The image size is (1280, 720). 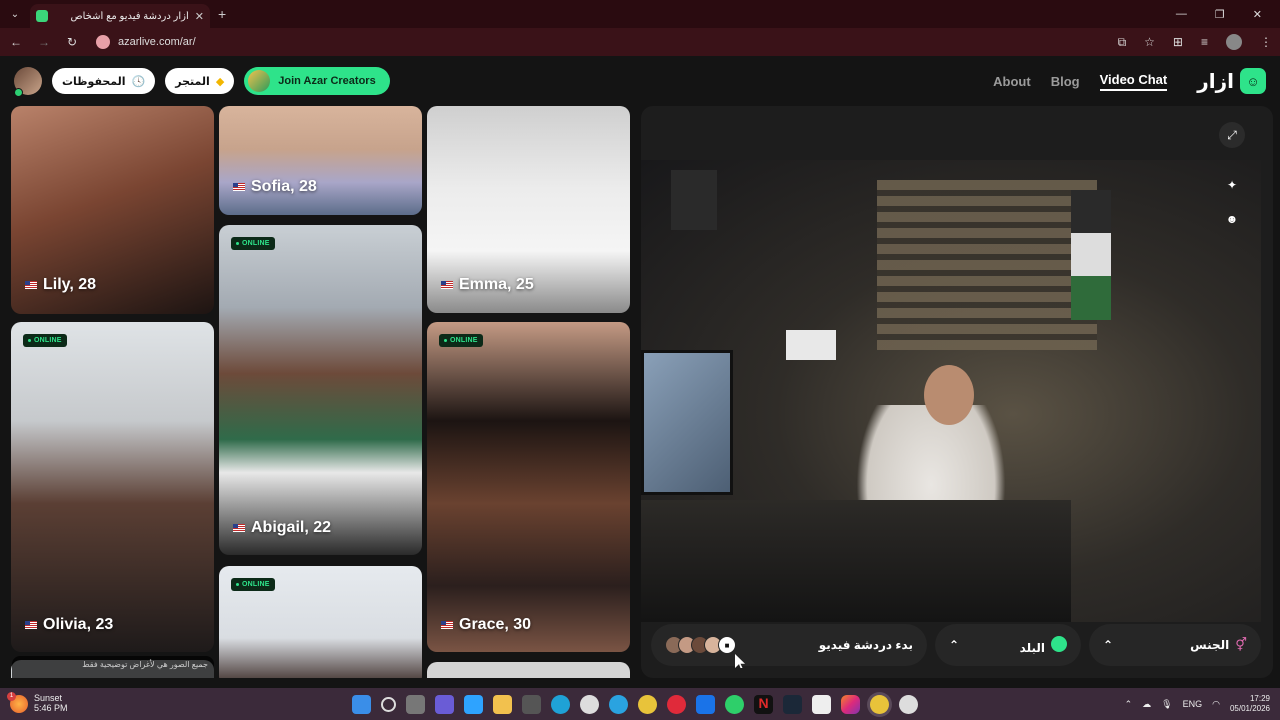 What do you see at coordinates (320, 390) in the screenshot?
I see `profile-card-abigail: ONLINE Abigail, 22` at bounding box center [320, 390].